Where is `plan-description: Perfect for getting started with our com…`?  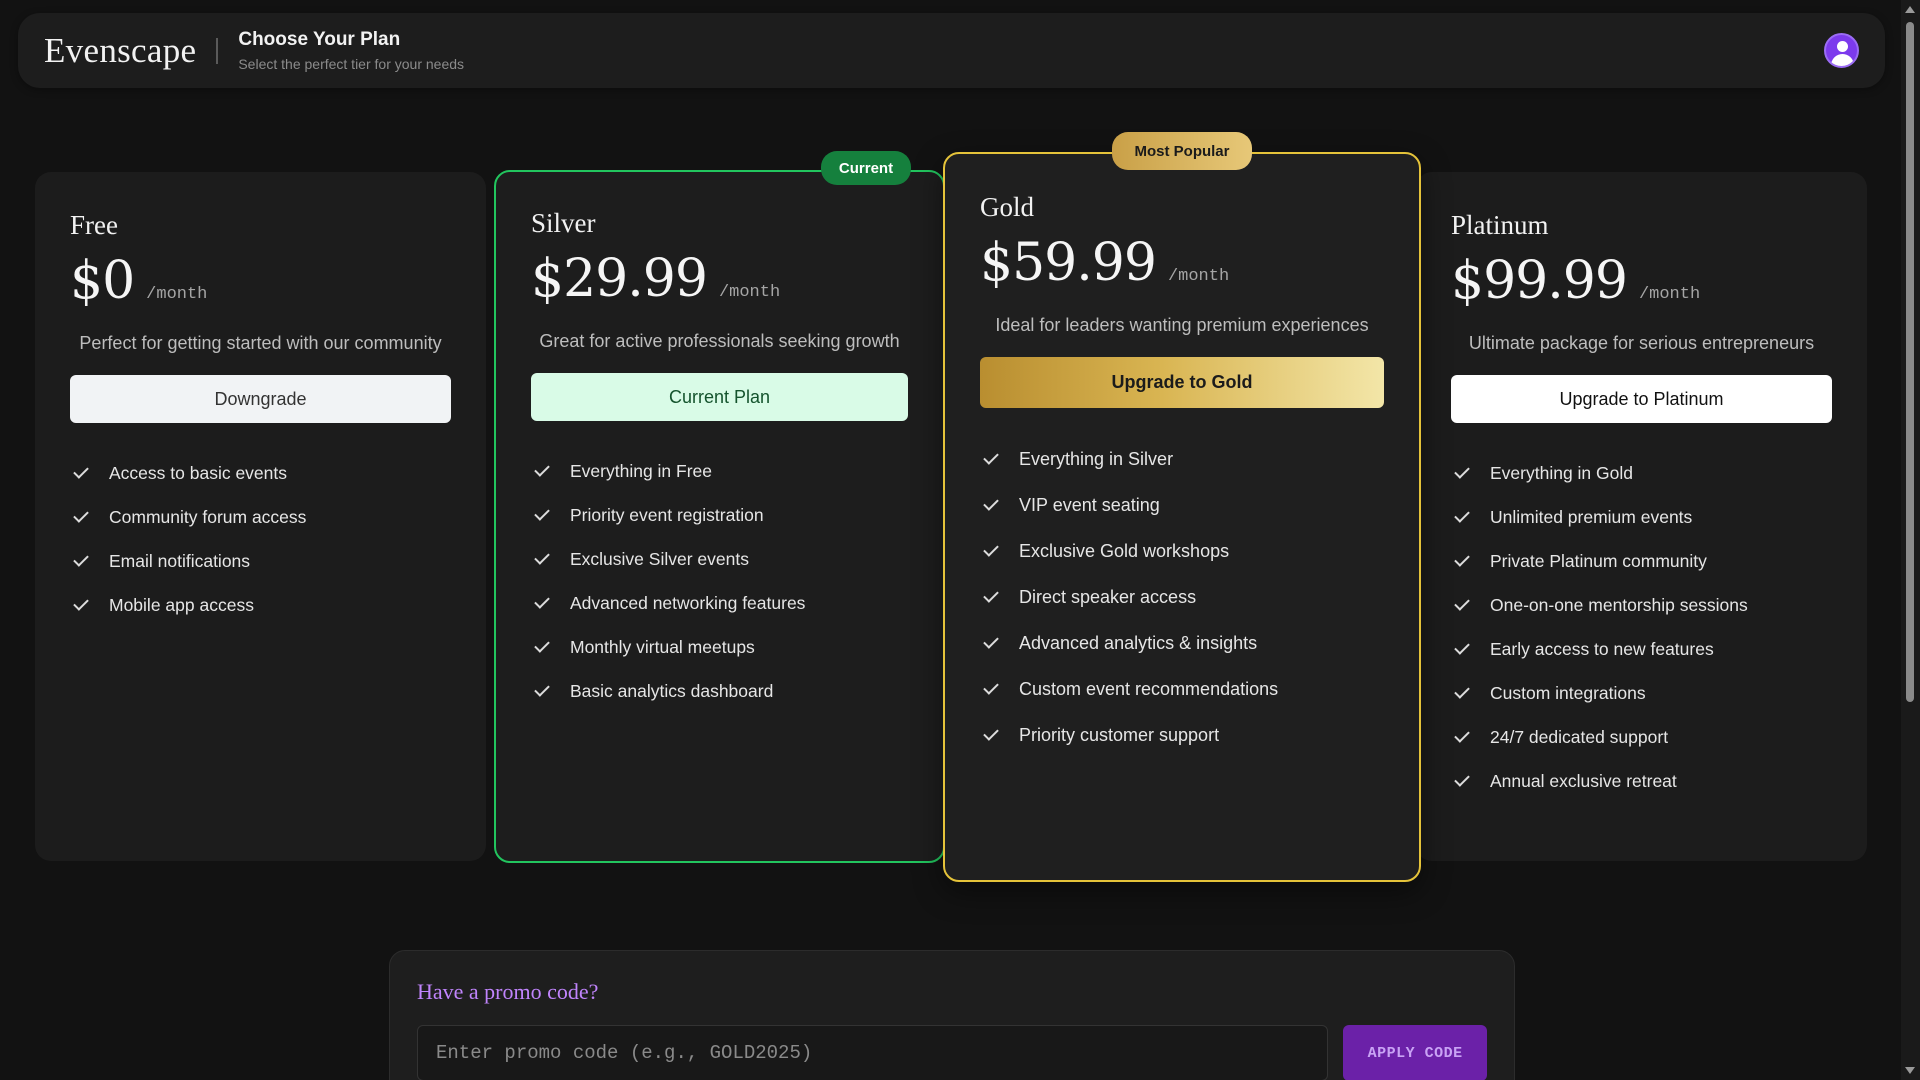 plan-description: Perfect for getting started with our com… is located at coordinates (260, 343).